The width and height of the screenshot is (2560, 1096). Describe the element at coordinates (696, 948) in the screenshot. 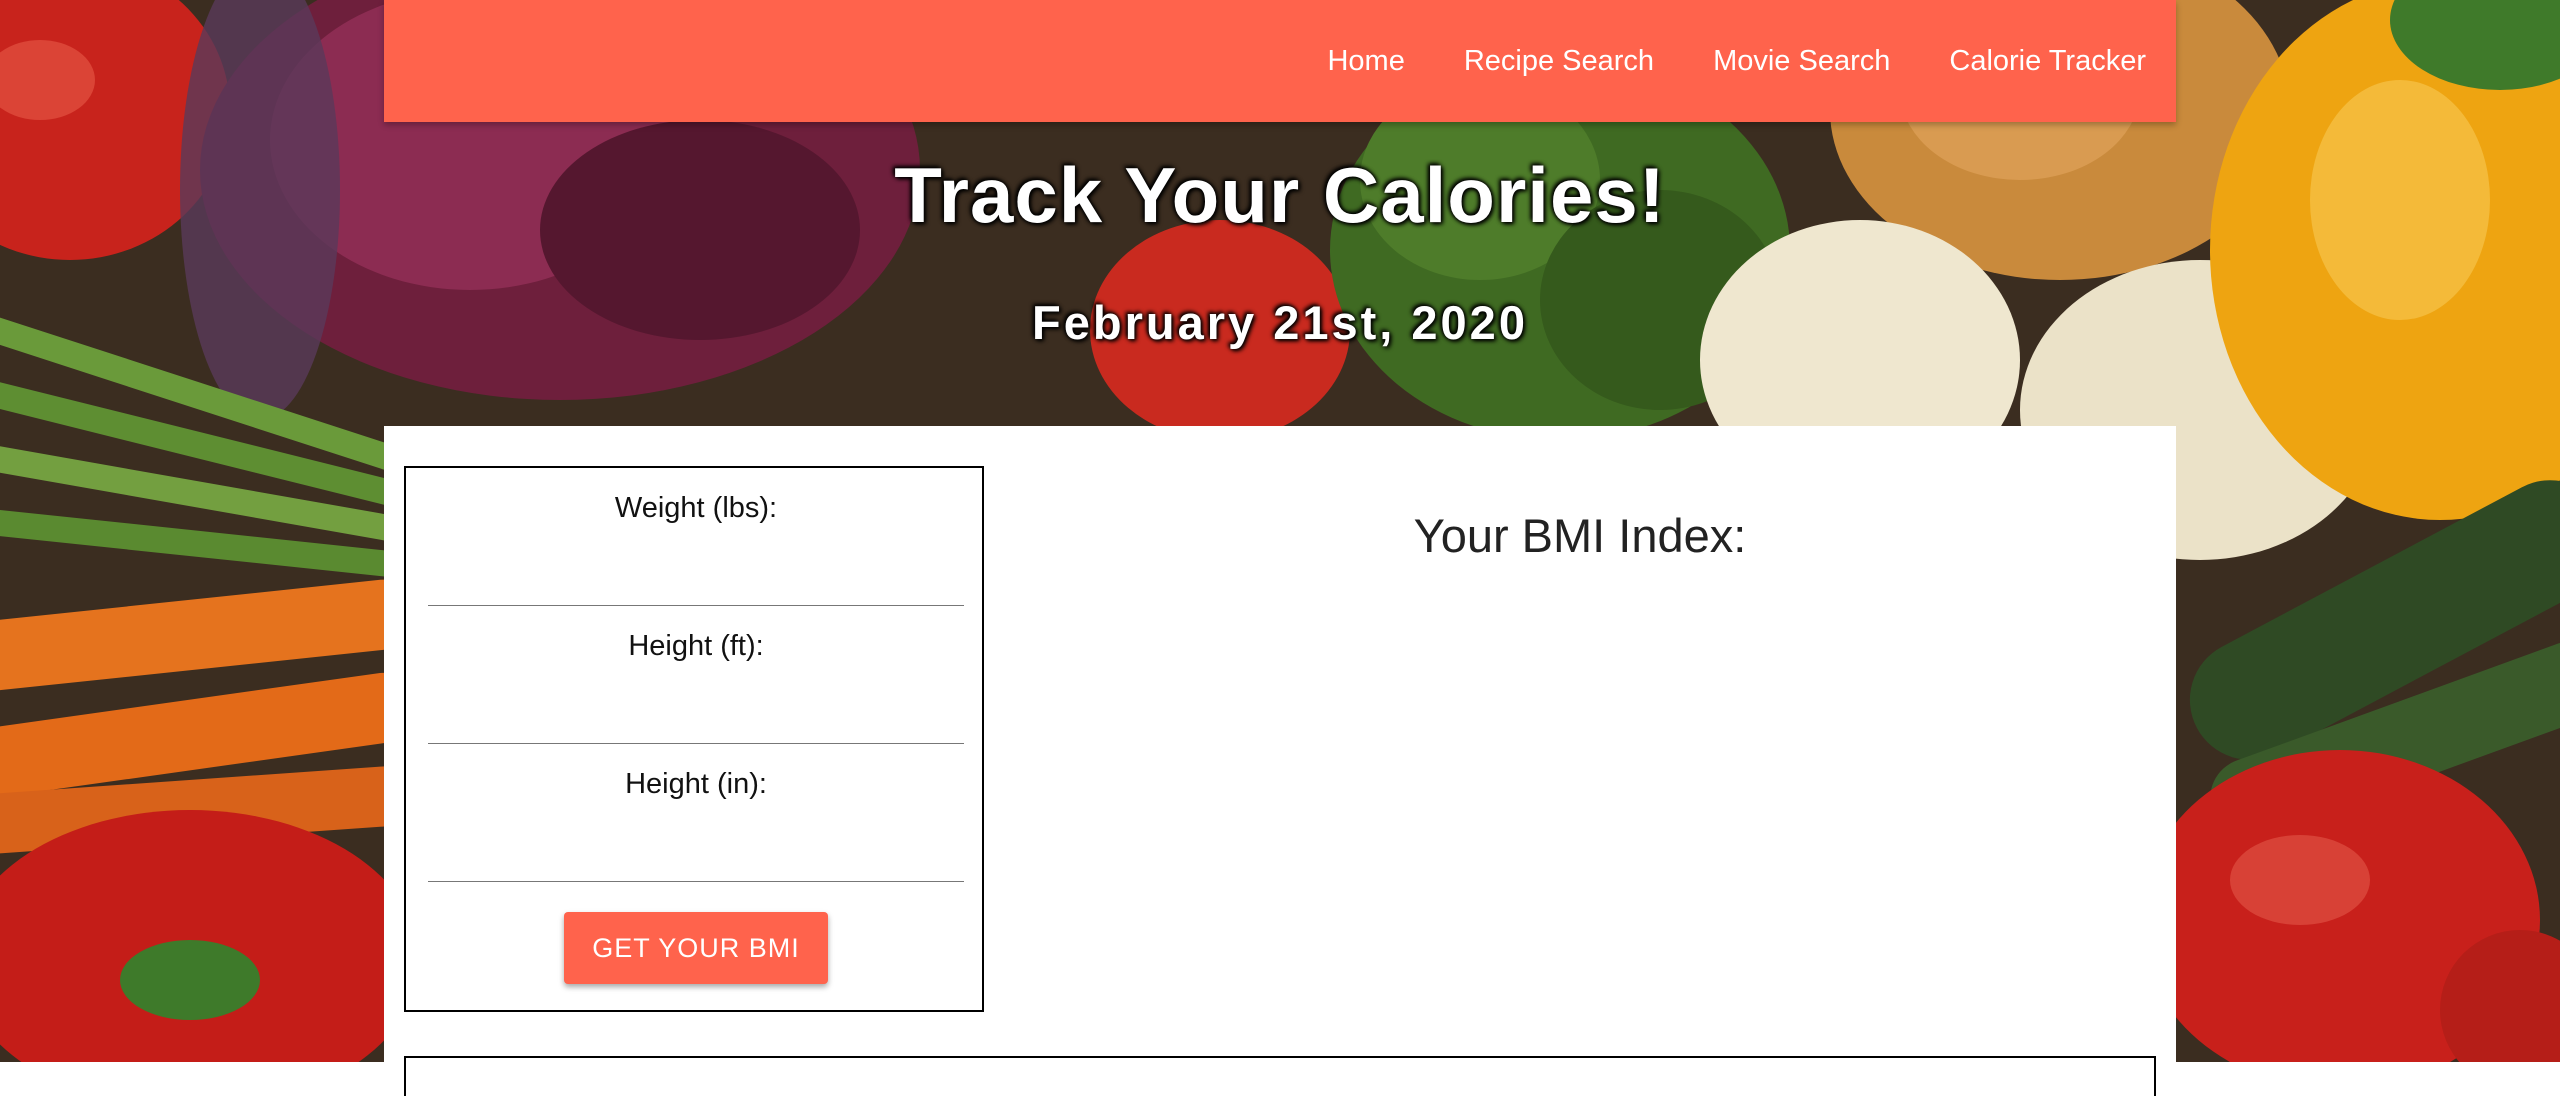

I see `get-bmi-button: GET YOUR BMI` at that location.